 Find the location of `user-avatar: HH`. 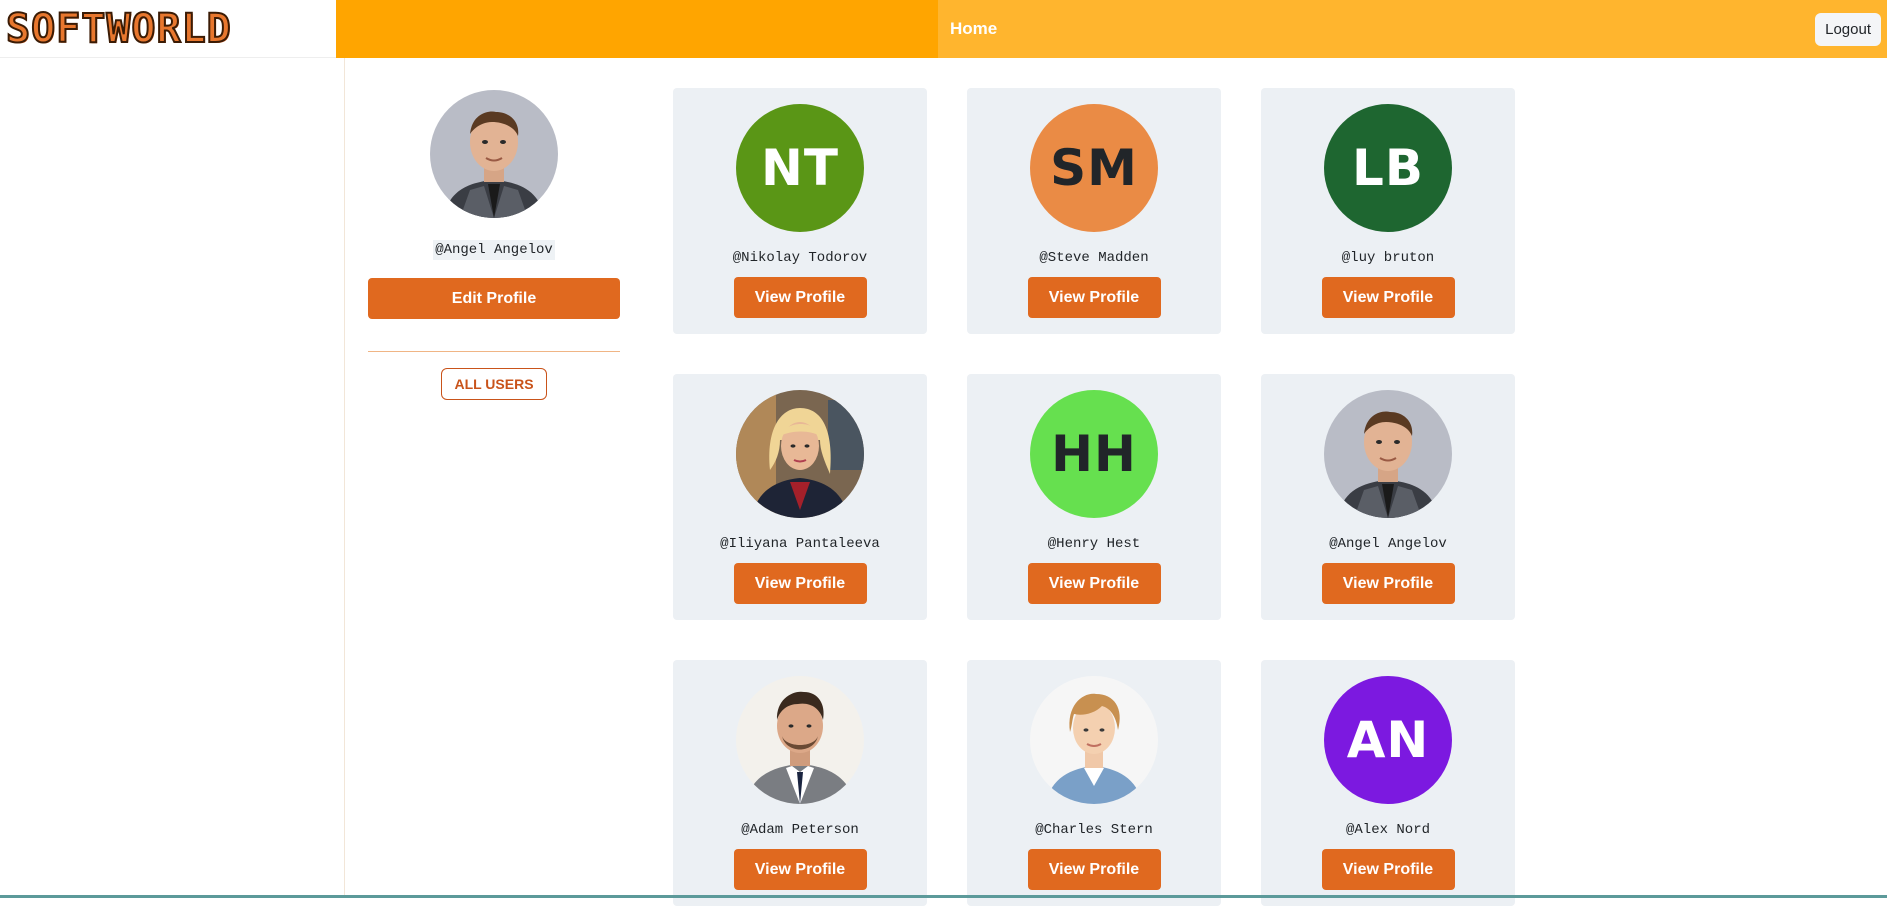

user-avatar: HH is located at coordinates (1094, 454).